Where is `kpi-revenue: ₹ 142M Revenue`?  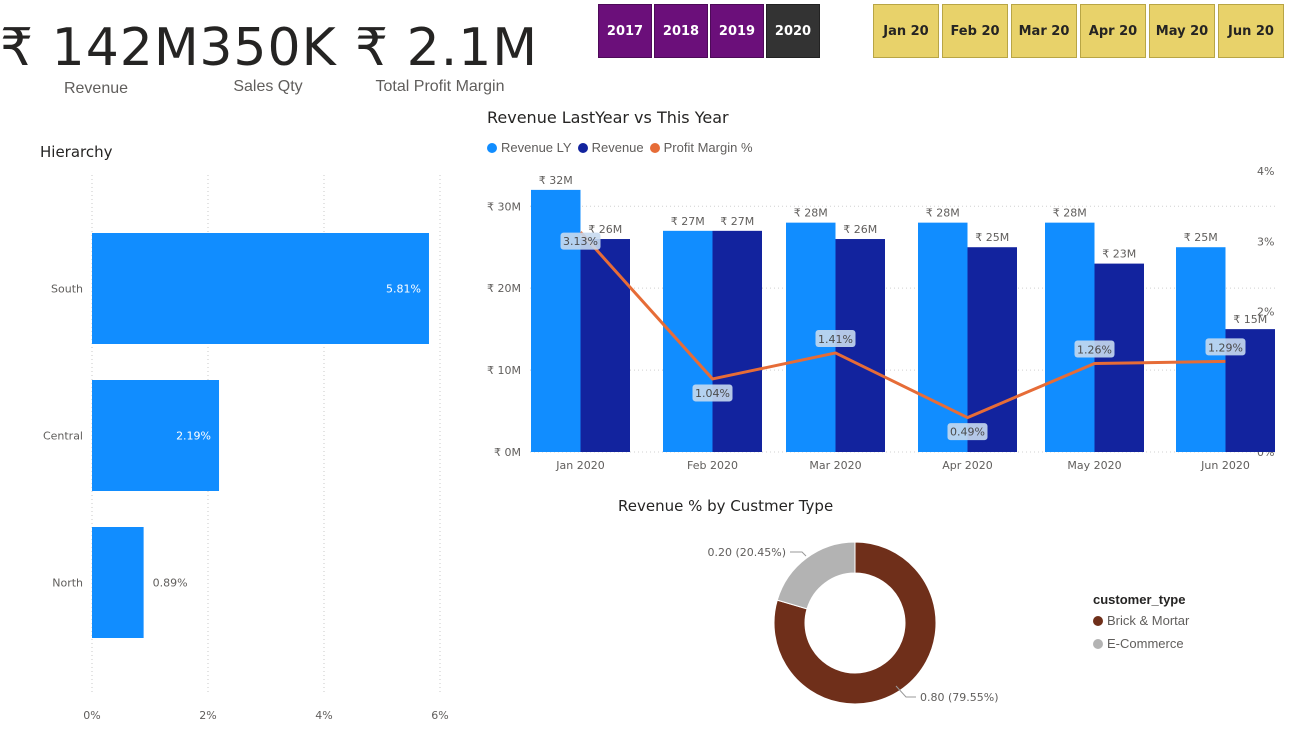
kpi-revenue: ₹ 142M Revenue is located at coordinates (100, 58).